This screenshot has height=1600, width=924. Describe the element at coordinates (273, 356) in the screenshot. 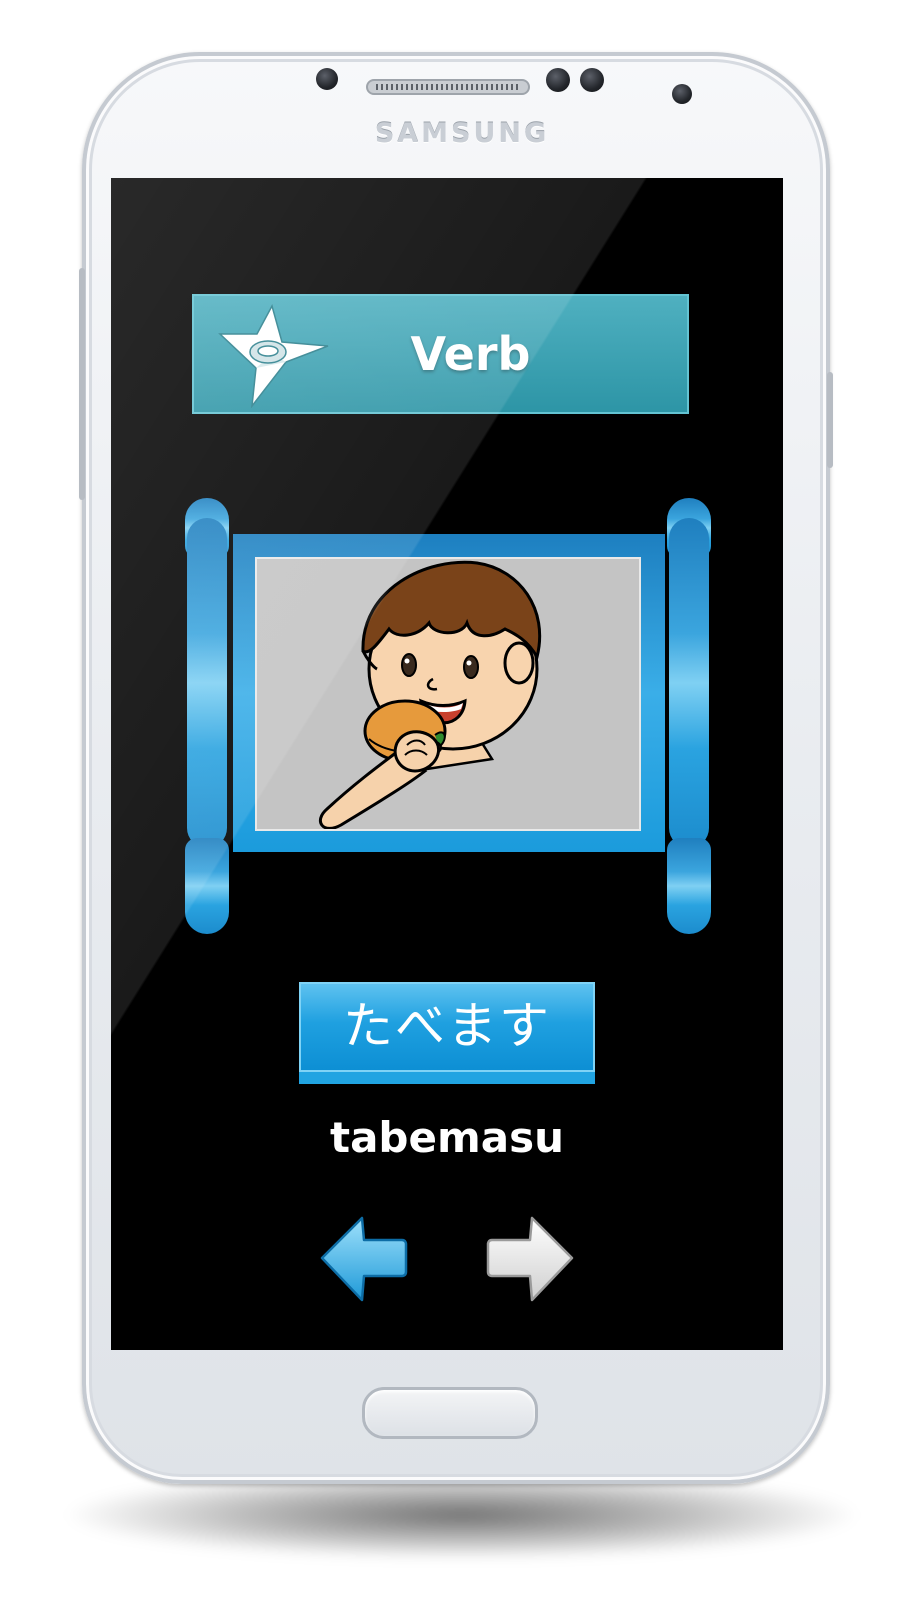

I see `shuriken-icon` at that location.